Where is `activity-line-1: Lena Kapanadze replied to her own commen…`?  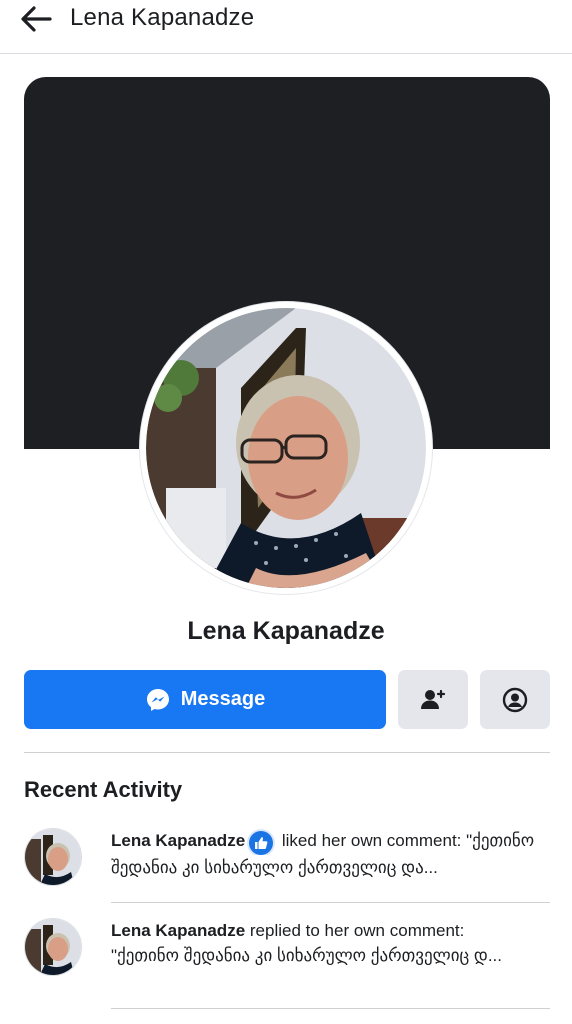 activity-line-1: Lena Kapanadze replied to her own commen… is located at coordinates (331, 930).